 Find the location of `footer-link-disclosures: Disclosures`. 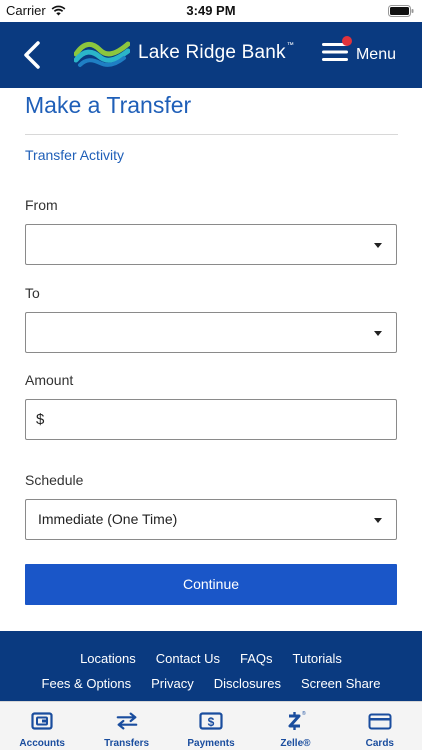

footer-link-disclosures: Disclosures is located at coordinates (247, 683).